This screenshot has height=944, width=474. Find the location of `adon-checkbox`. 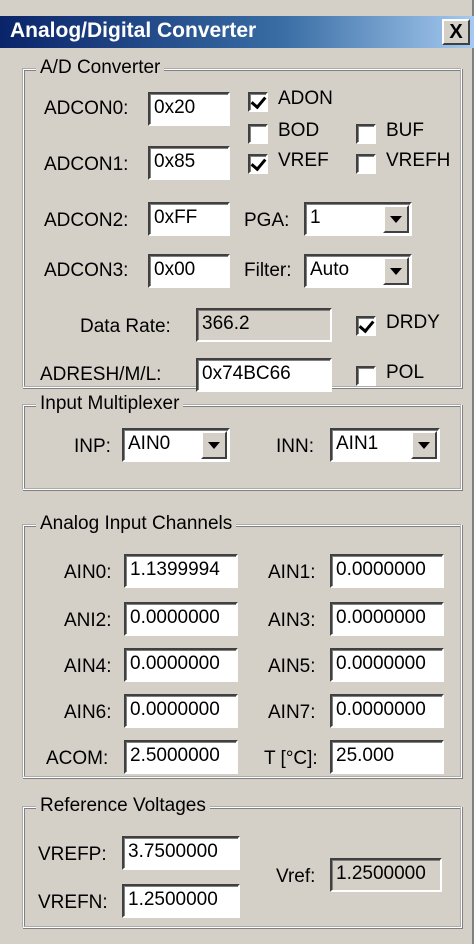

adon-checkbox is located at coordinates (258, 102).